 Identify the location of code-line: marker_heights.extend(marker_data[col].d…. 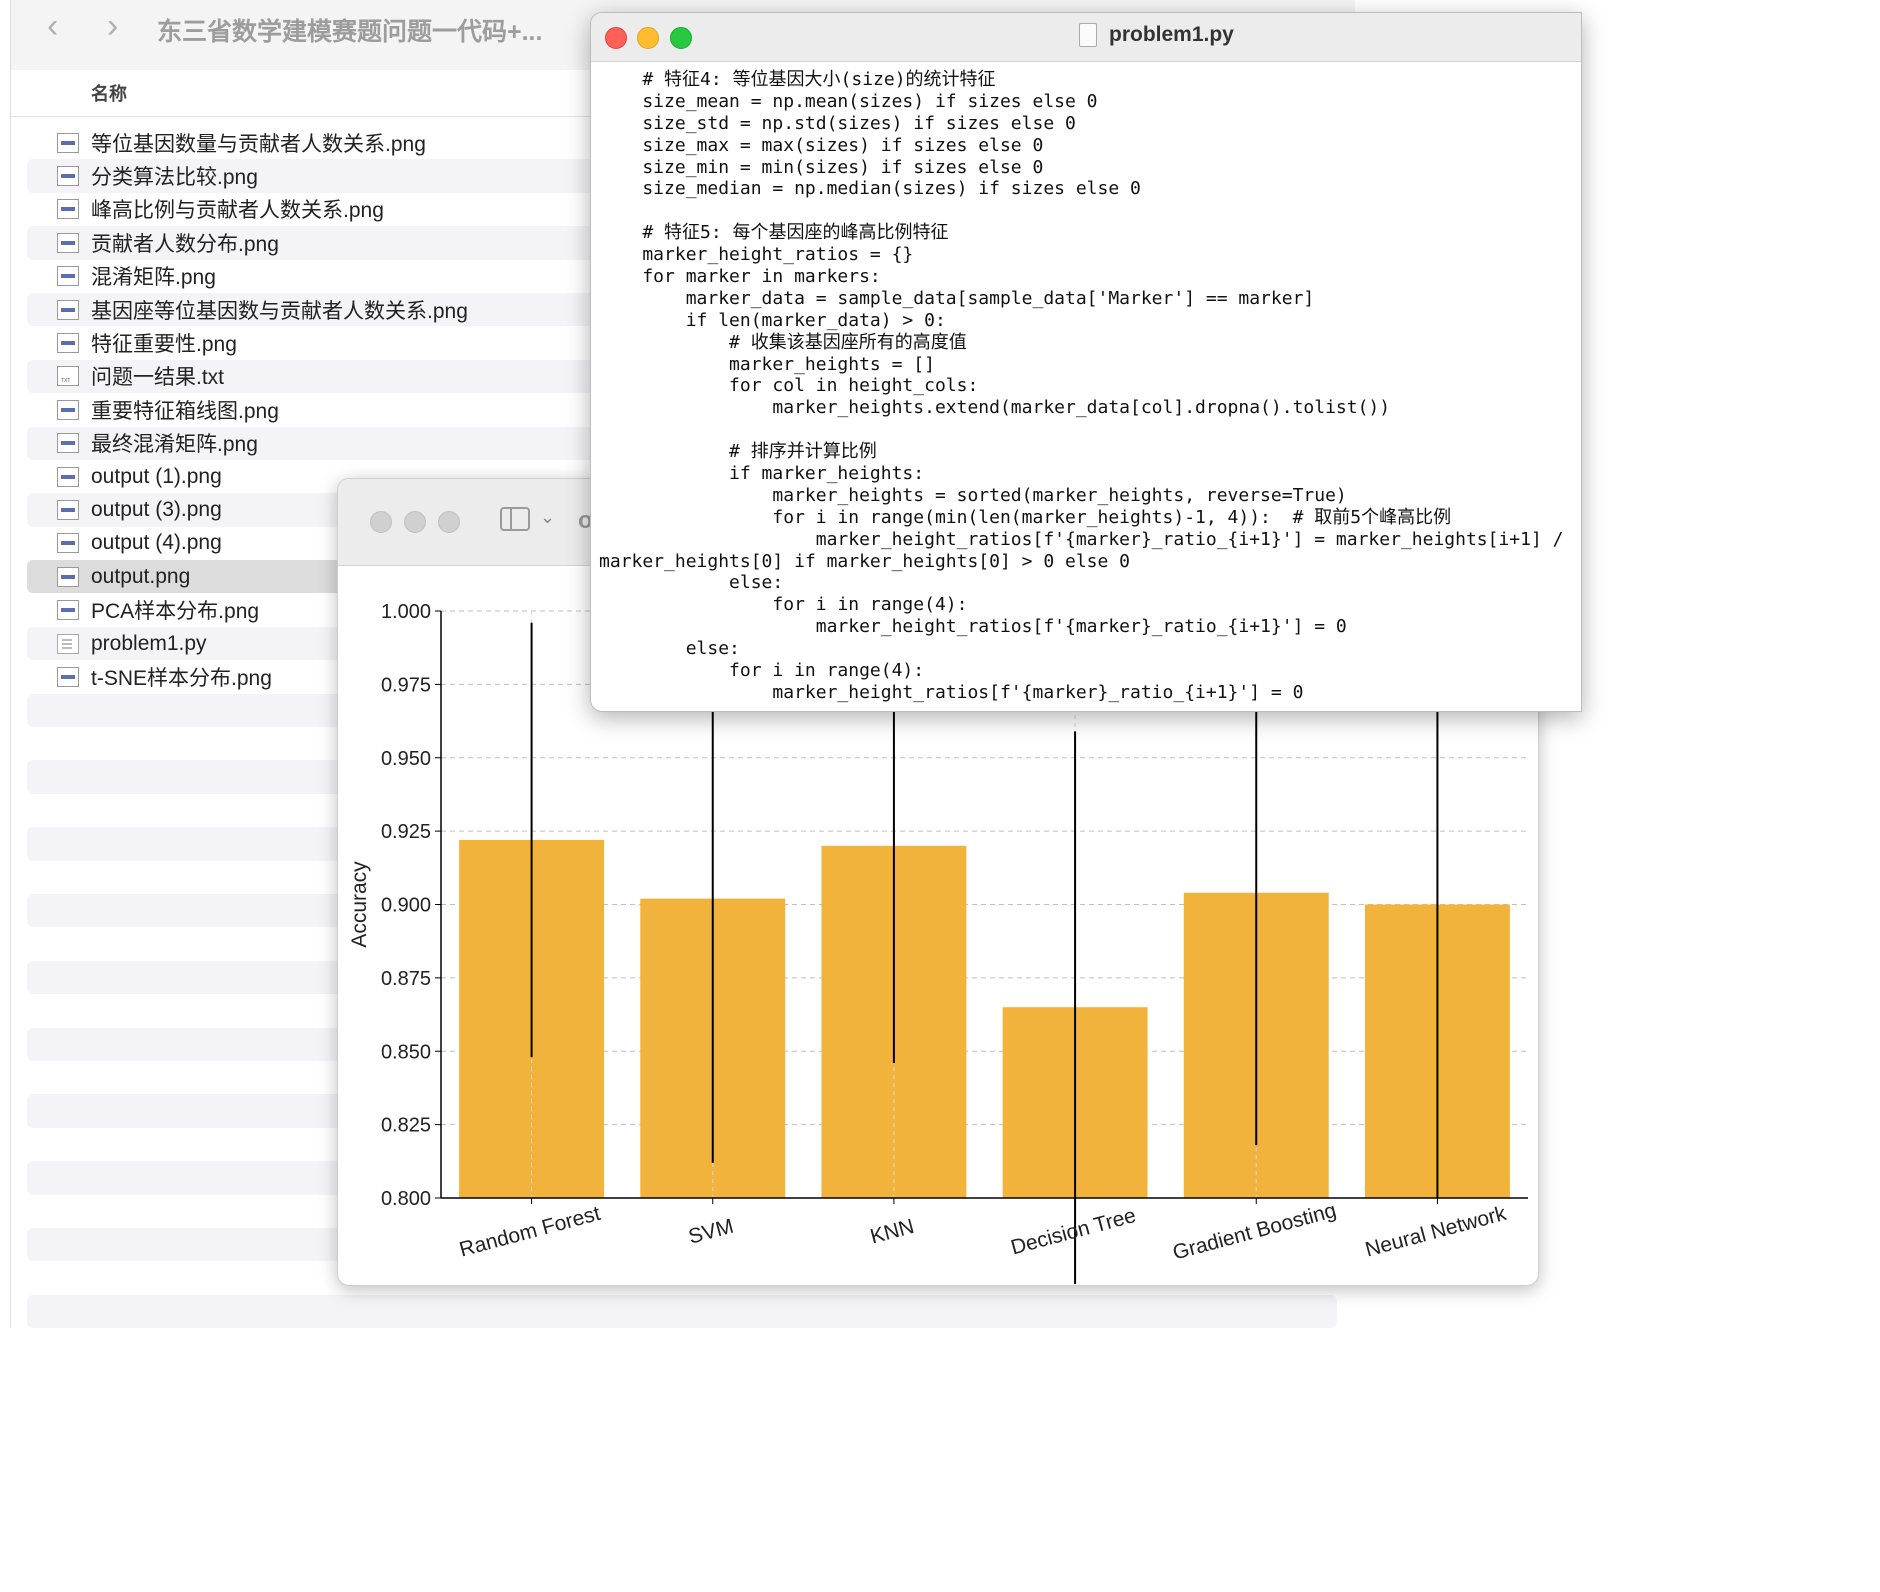
(995, 408).